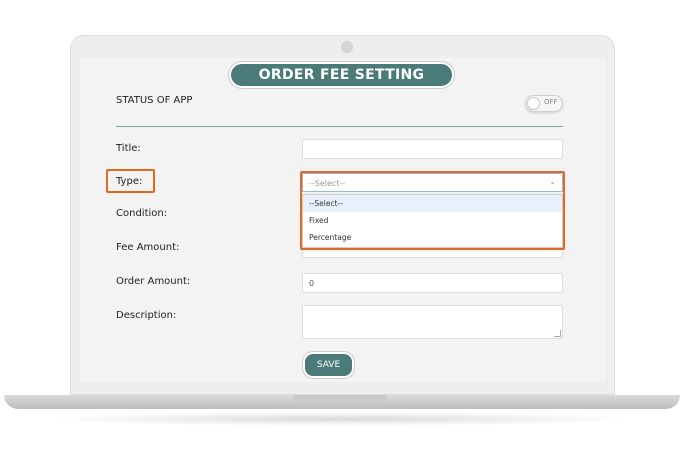  I want to click on status-label: STATUS OF APP, so click(154, 100).